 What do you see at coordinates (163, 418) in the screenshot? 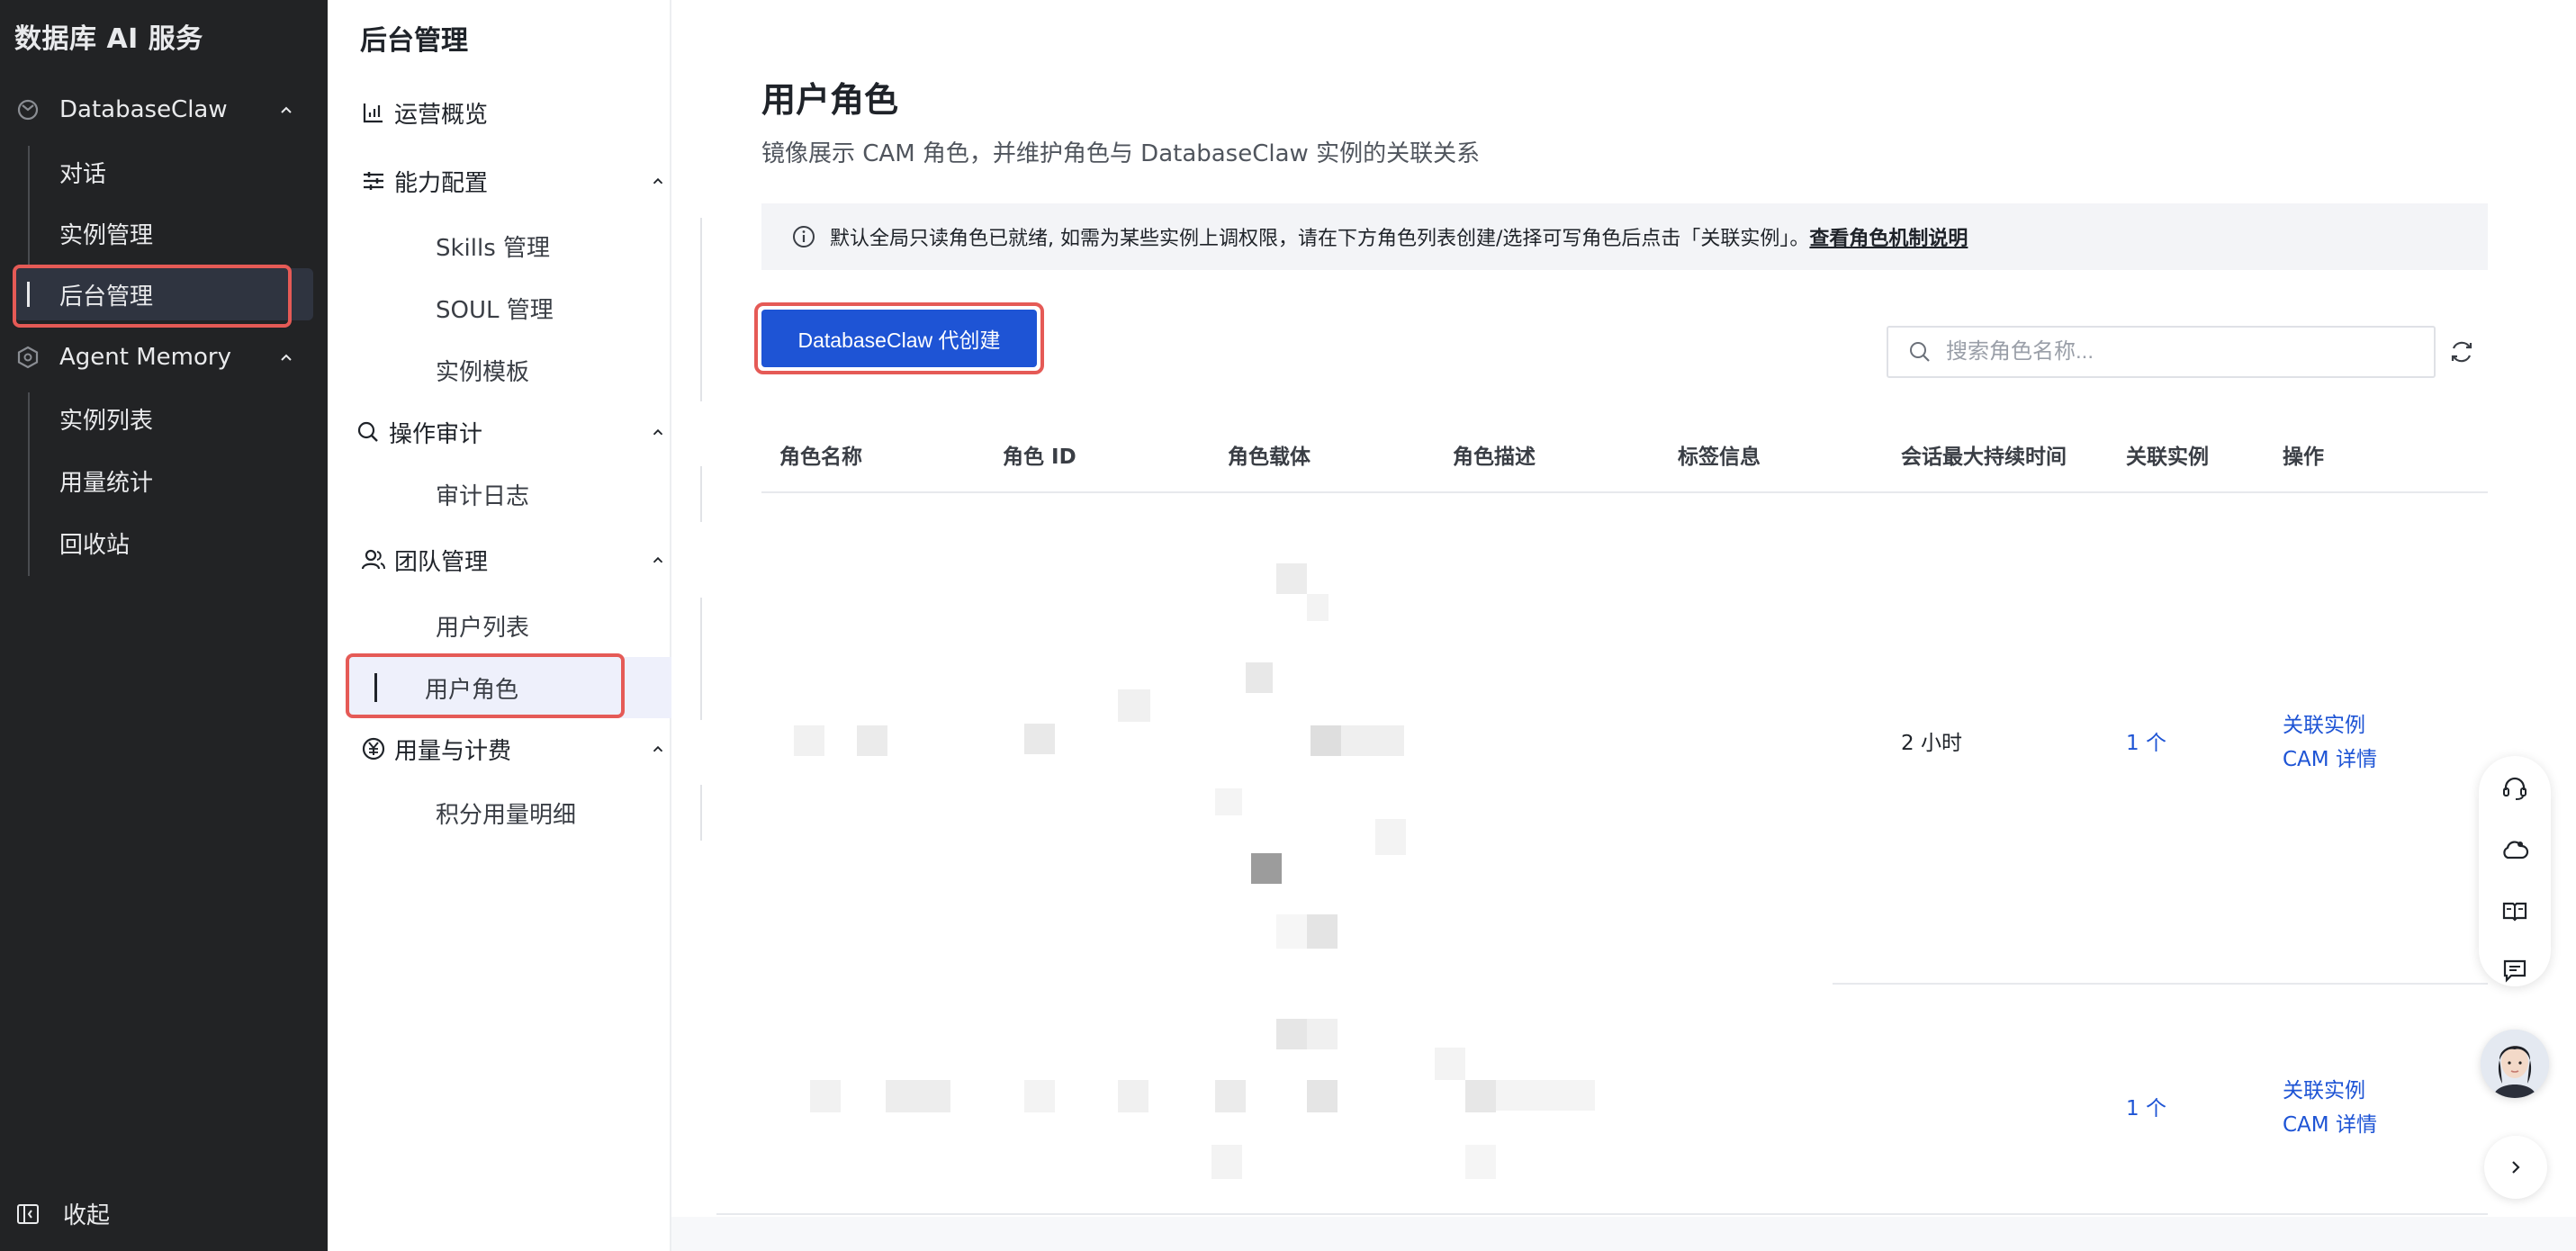
I see `sidebar-item-instance-list: 实例列表` at bounding box center [163, 418].